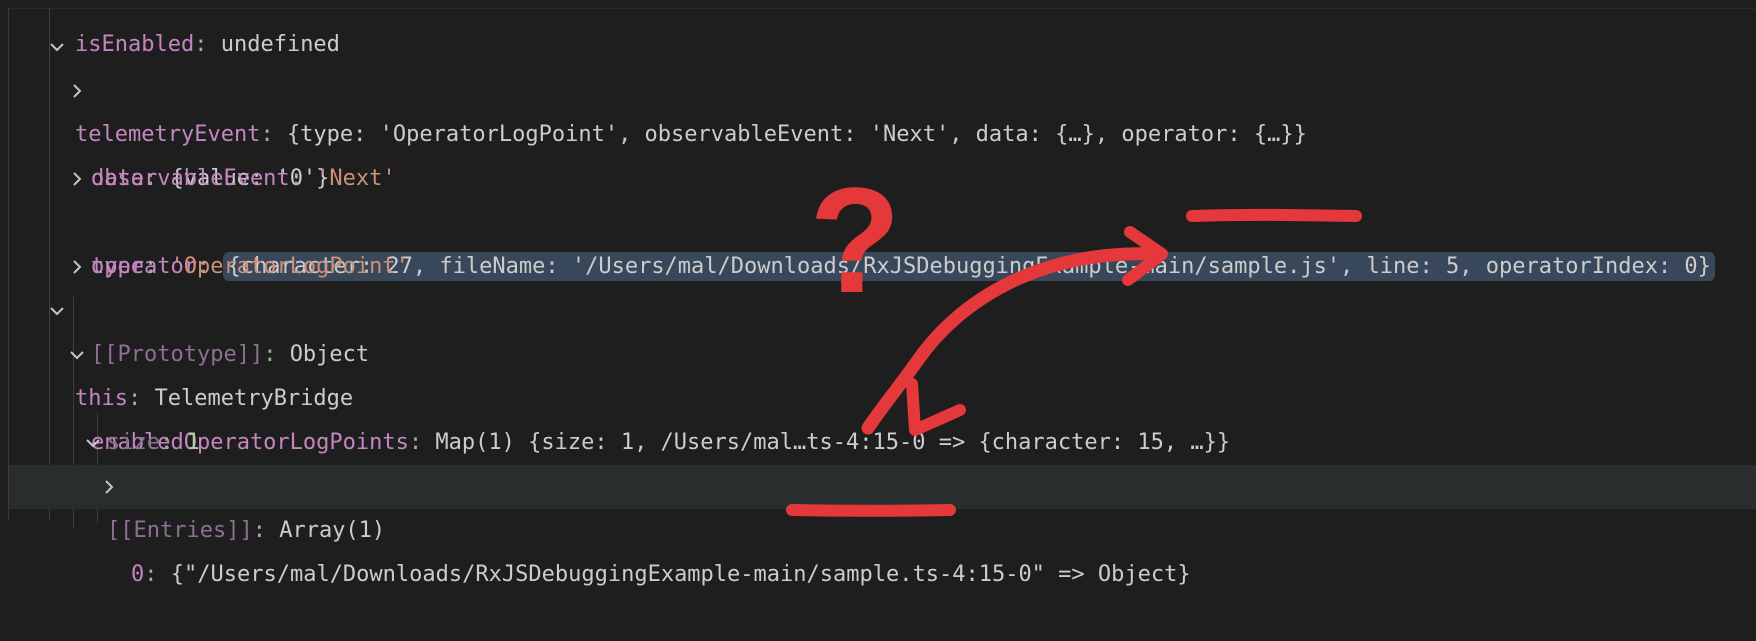 This screenshot has width=1756, height=641. What do you see at coordinates (882, 240) in the screenshot?
I see `variable-row-type: type: 'OperatorLogPoint'` at bounding box center [882, 240].